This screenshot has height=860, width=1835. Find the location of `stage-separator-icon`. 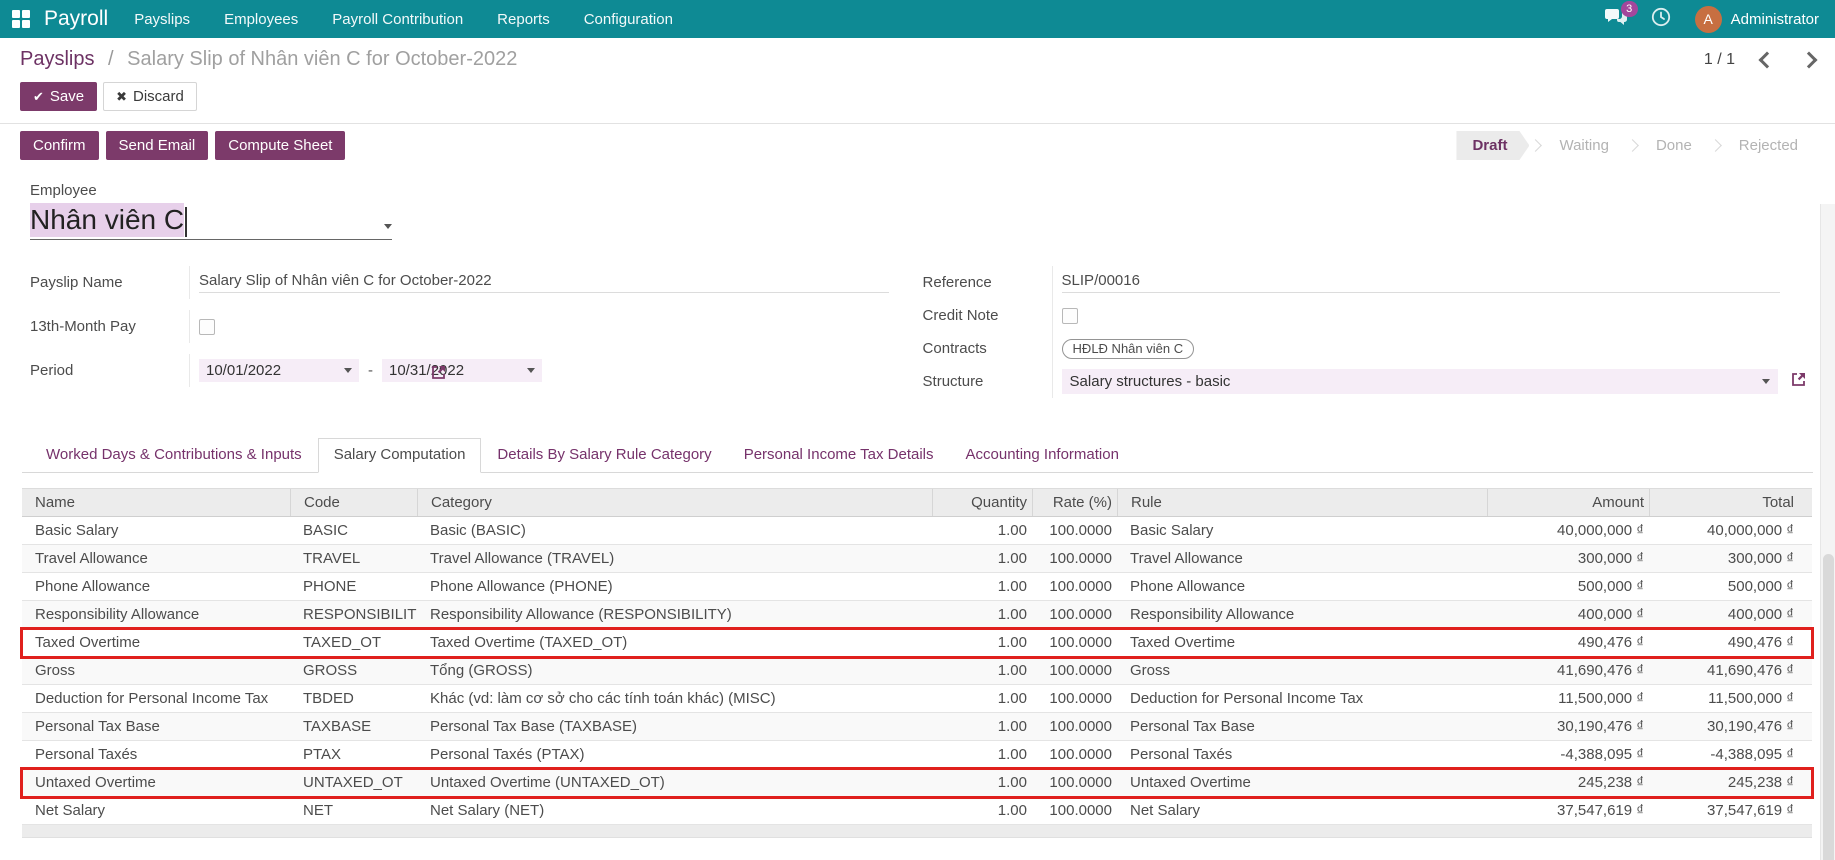

stage-separator-icon is located at coordinates (1715, 145).